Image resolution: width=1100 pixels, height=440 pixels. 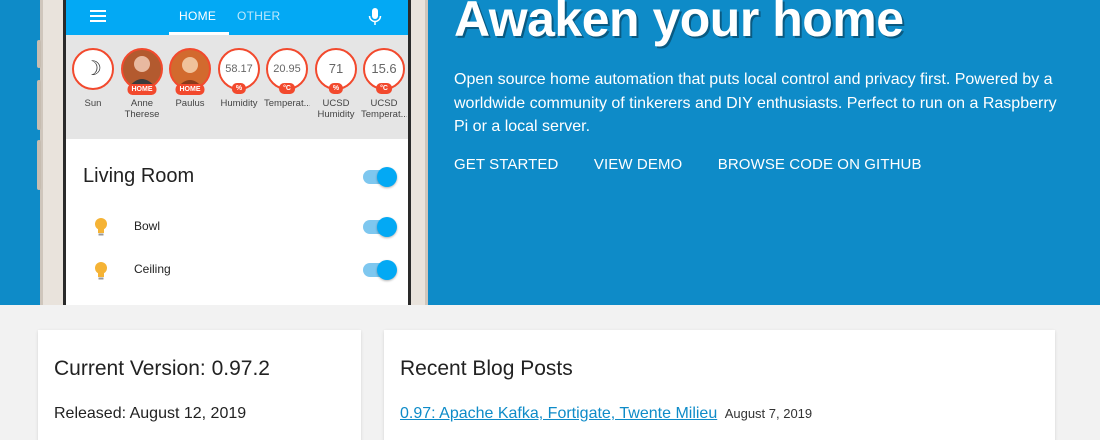 What do you see at coordinates (375, 17) in the screenshot?
I see `microphone-icon` at bounding box center [375, 17].